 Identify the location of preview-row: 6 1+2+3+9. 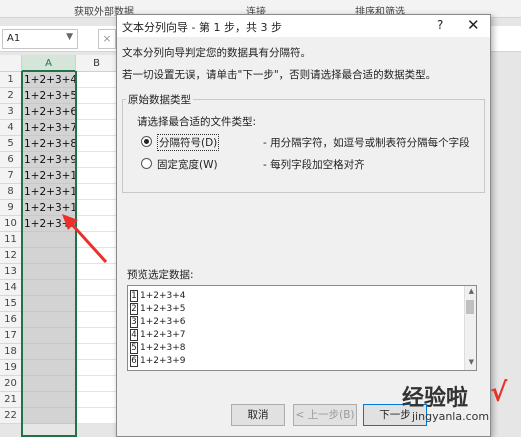
(158, 361).